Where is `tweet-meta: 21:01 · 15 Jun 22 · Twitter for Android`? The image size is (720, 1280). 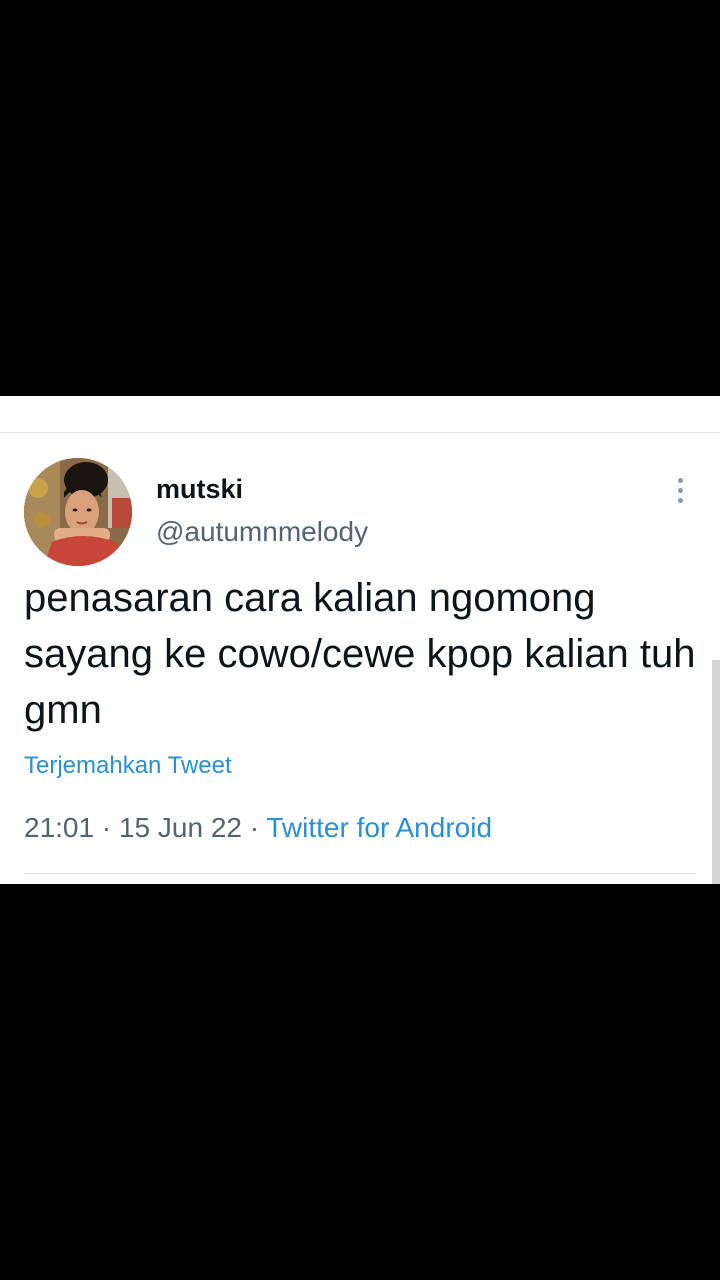
tweet-meta: 21:01 · 15 Jun 22 · Twitter for Android is located at coordinates (258, 828).